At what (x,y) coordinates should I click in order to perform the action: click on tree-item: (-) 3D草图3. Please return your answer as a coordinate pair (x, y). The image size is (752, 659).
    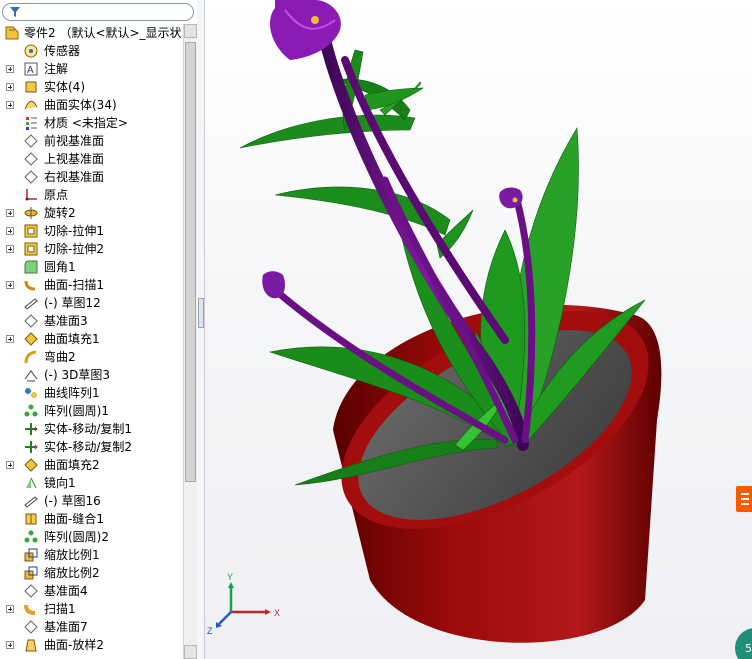
    Looking at the image, I should click on (91, 375).